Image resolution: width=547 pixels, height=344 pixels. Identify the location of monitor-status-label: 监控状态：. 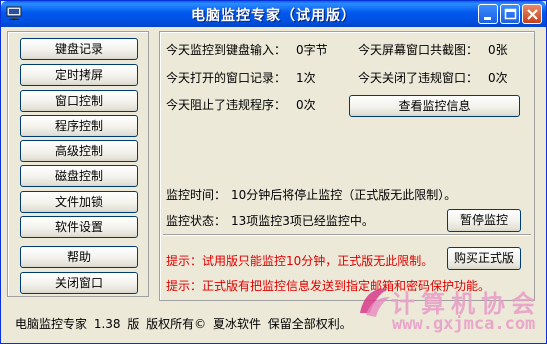
(196, 221).